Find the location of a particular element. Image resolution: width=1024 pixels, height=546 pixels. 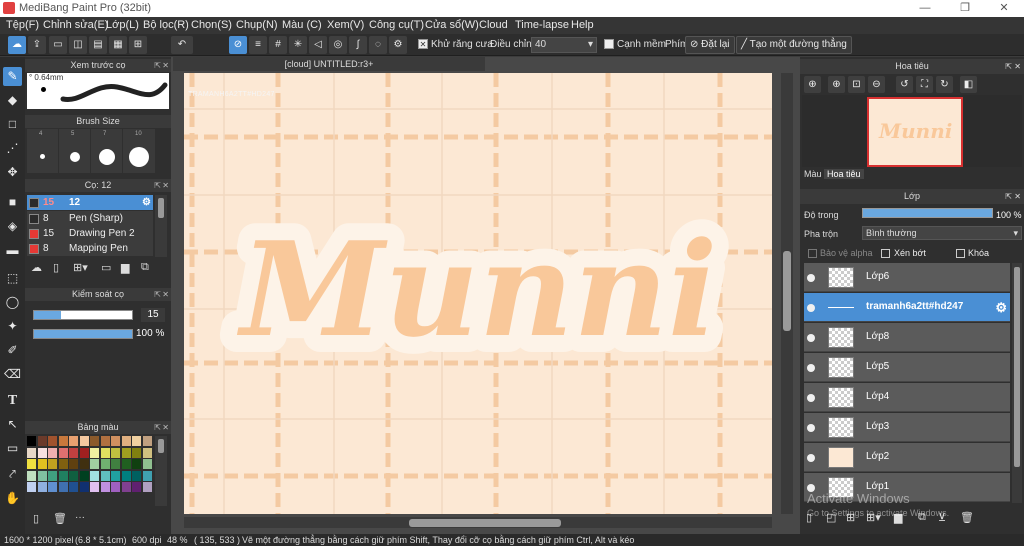

brush-list-scrollbar is located at coordinates (161, 226).